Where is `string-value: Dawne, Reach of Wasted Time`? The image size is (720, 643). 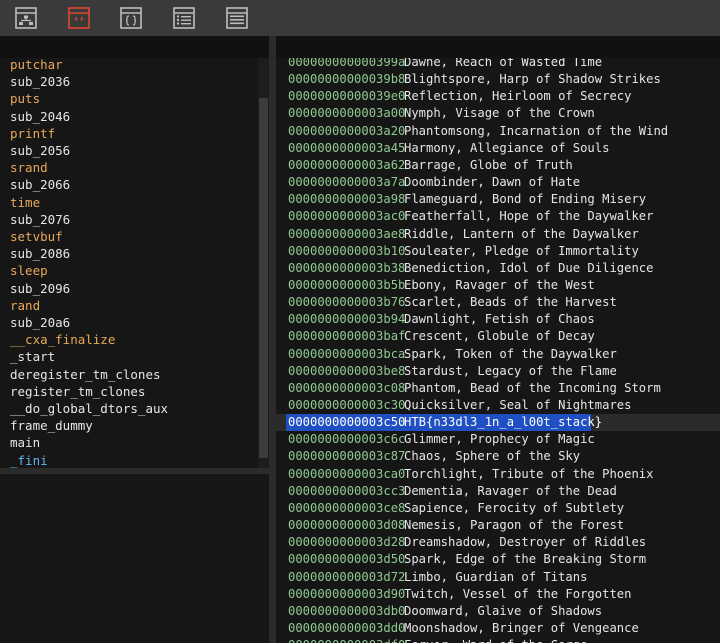 string-value: Dawne, Reach of Wasted Time is located at coordinates (503, 63).